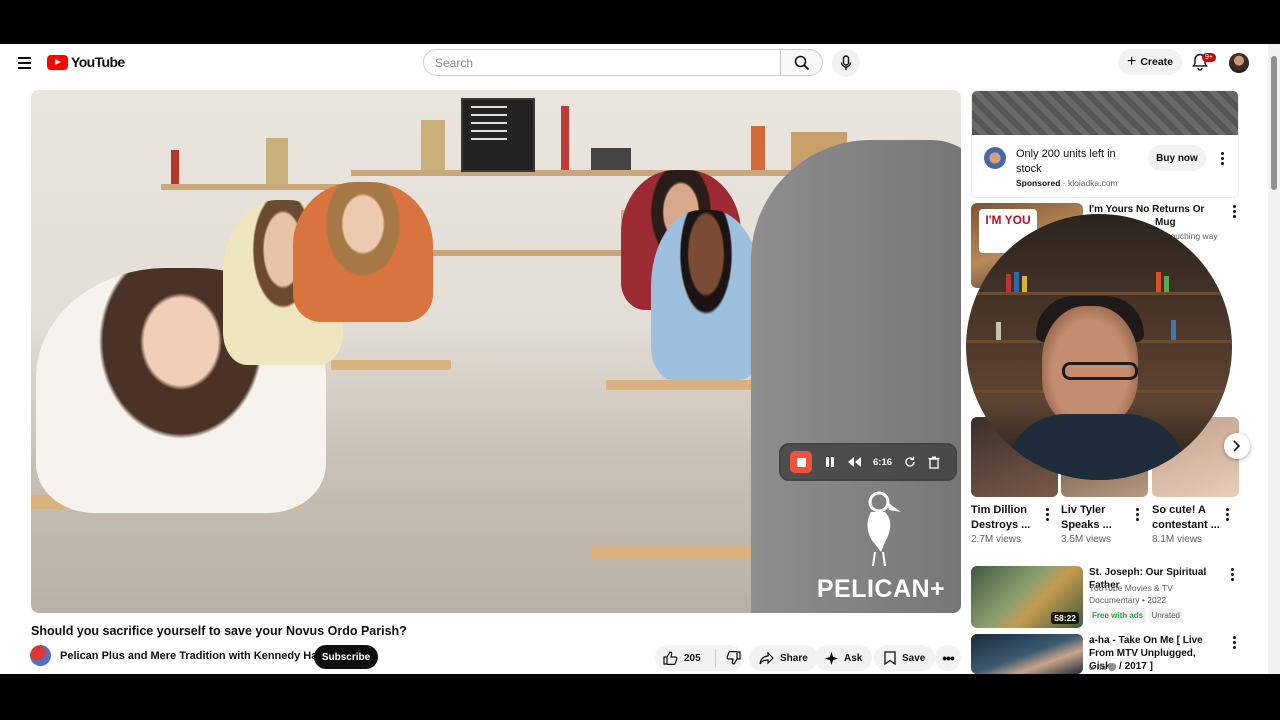  Describe the element at coordinates (1177, 539) in the screenshot. I see `short-views: 8.1M views` at that location.